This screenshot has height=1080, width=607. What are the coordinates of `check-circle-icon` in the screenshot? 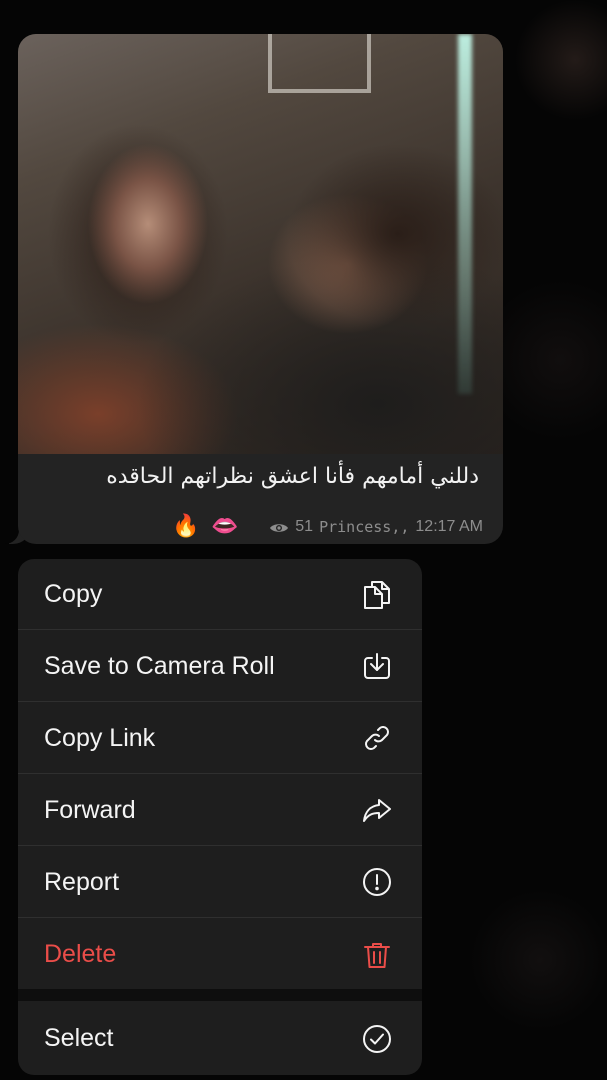 It's located at (377, 1039).